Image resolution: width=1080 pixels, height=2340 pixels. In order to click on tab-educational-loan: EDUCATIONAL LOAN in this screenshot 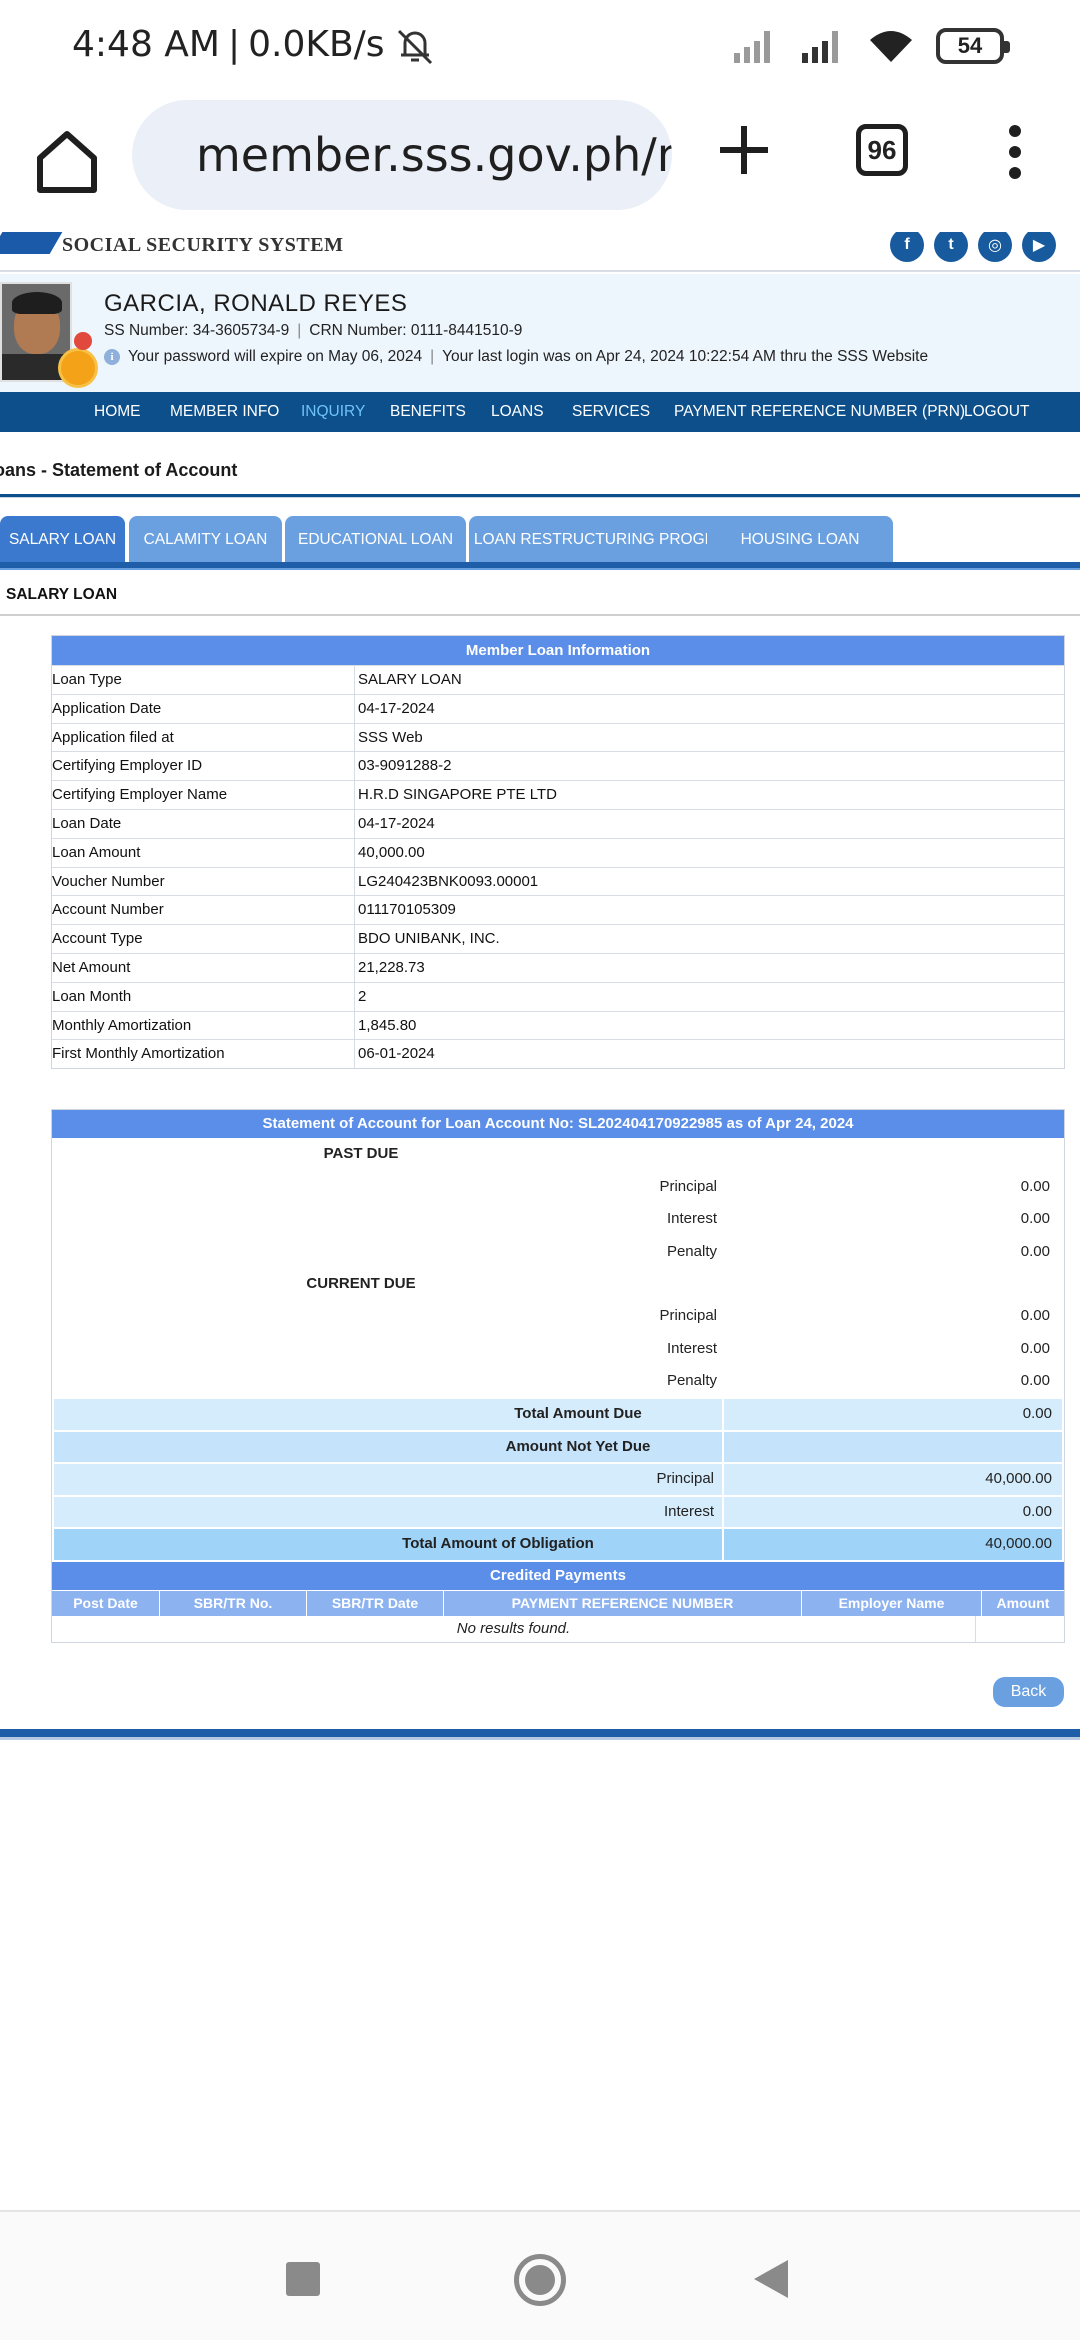, I will do `click(375, 540)`.